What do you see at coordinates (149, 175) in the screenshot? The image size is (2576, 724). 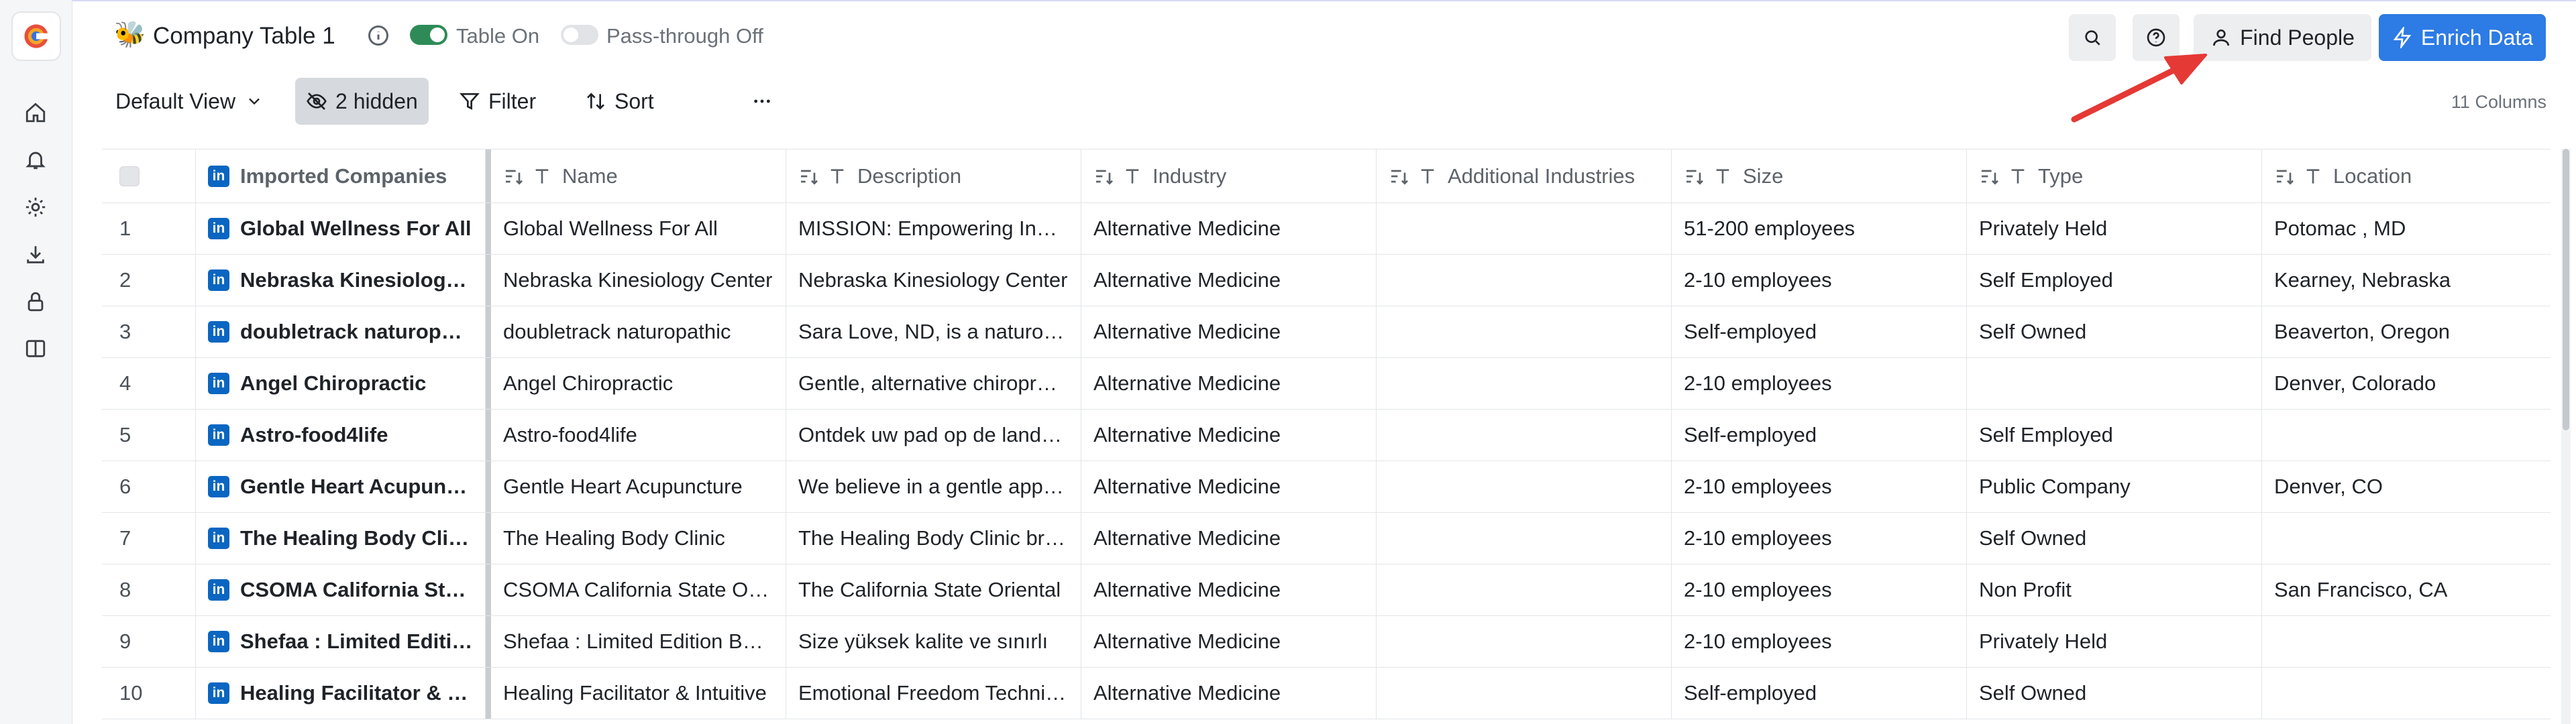 I see `select-all-cell` at bounding box center [149, 175].